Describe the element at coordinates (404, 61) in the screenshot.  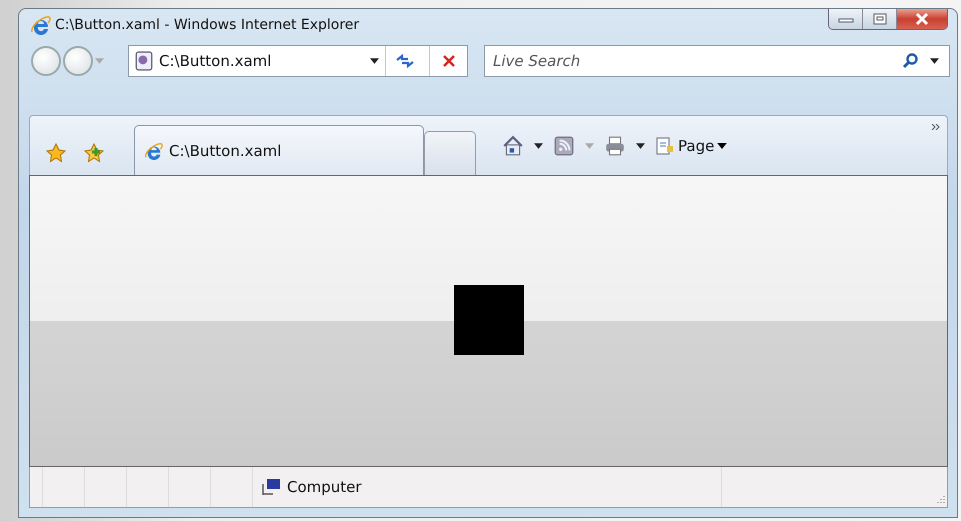
I see `refresh-icon` at that location.